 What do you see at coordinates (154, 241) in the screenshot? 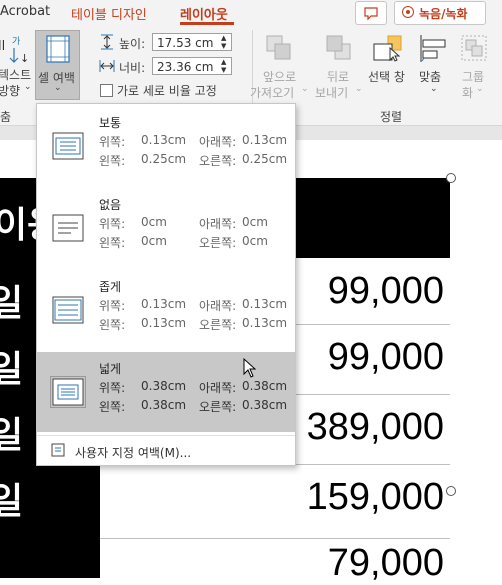
I see `left-value: 0cm` at bounding box center [154, 241].